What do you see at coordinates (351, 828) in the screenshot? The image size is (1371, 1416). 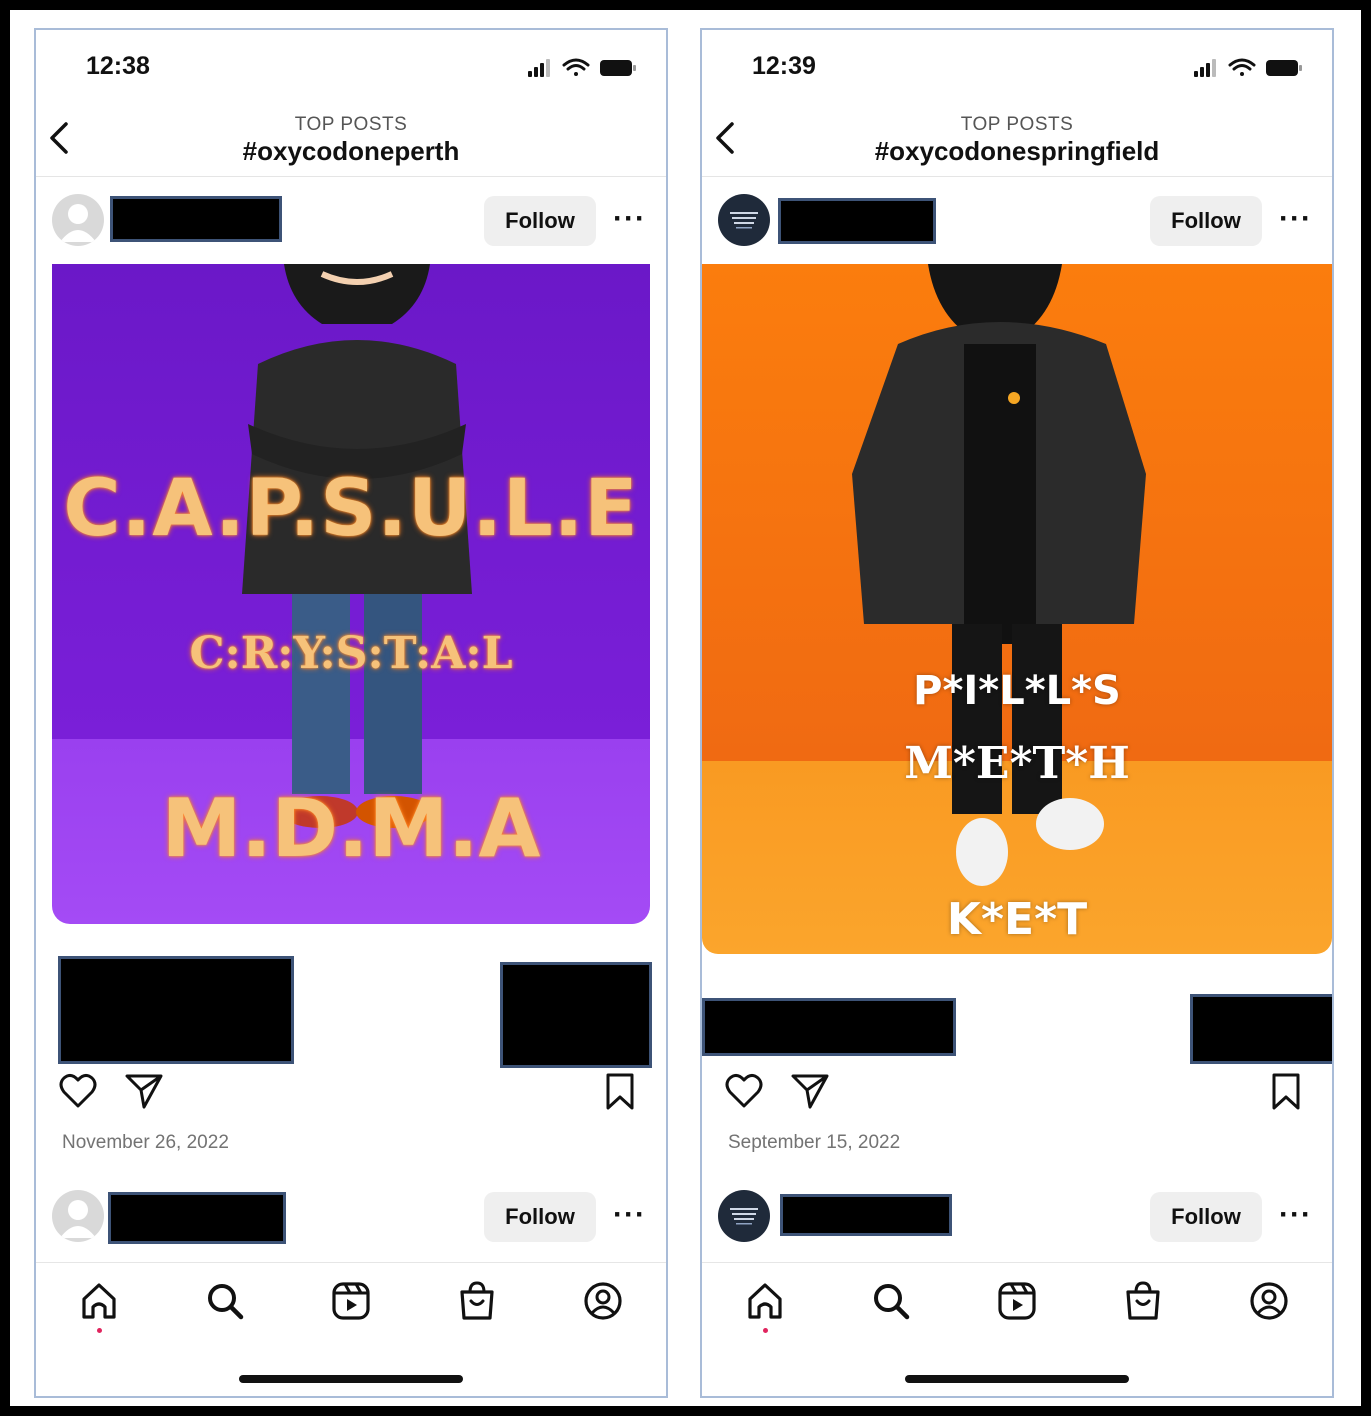 I see `image-overlay-text: M.D.M.A` at bounding box center [351, 828].